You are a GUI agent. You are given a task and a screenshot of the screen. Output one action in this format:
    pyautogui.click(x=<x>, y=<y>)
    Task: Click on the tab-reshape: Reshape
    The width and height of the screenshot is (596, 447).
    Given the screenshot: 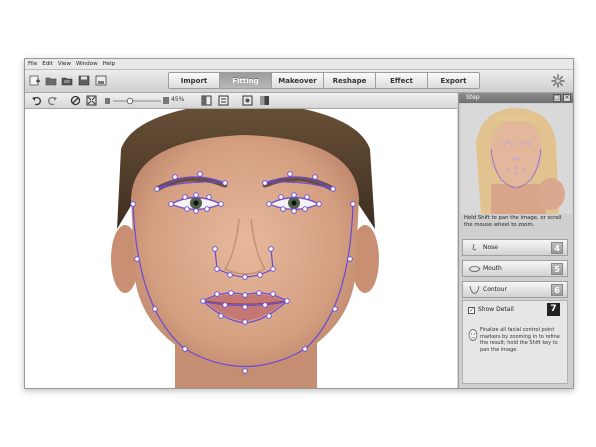 What is the action you would take?
    pyautogui.click(x=350, y=80)
    